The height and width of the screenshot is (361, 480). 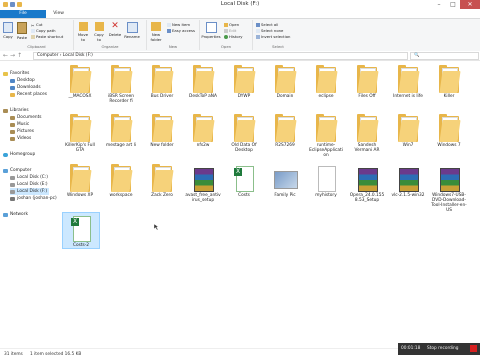 I want to click on rename-label: Rename, so click(x=132, y=36).